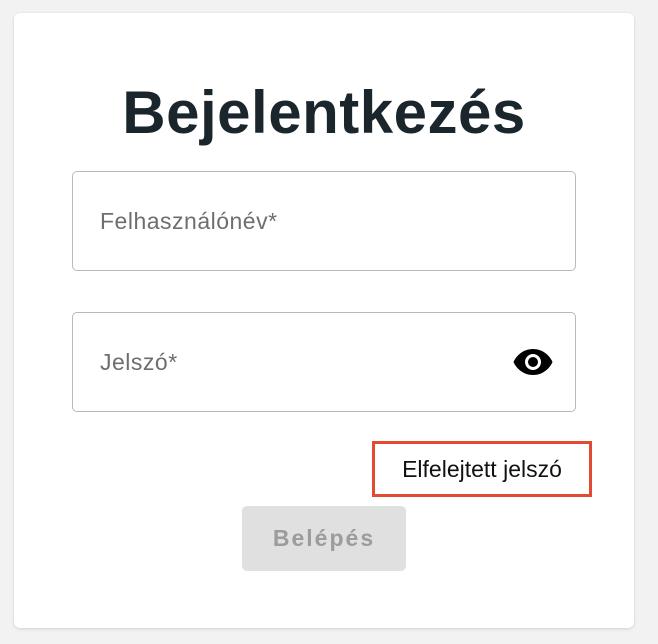  I want to click on password-input, so click(324, 362).